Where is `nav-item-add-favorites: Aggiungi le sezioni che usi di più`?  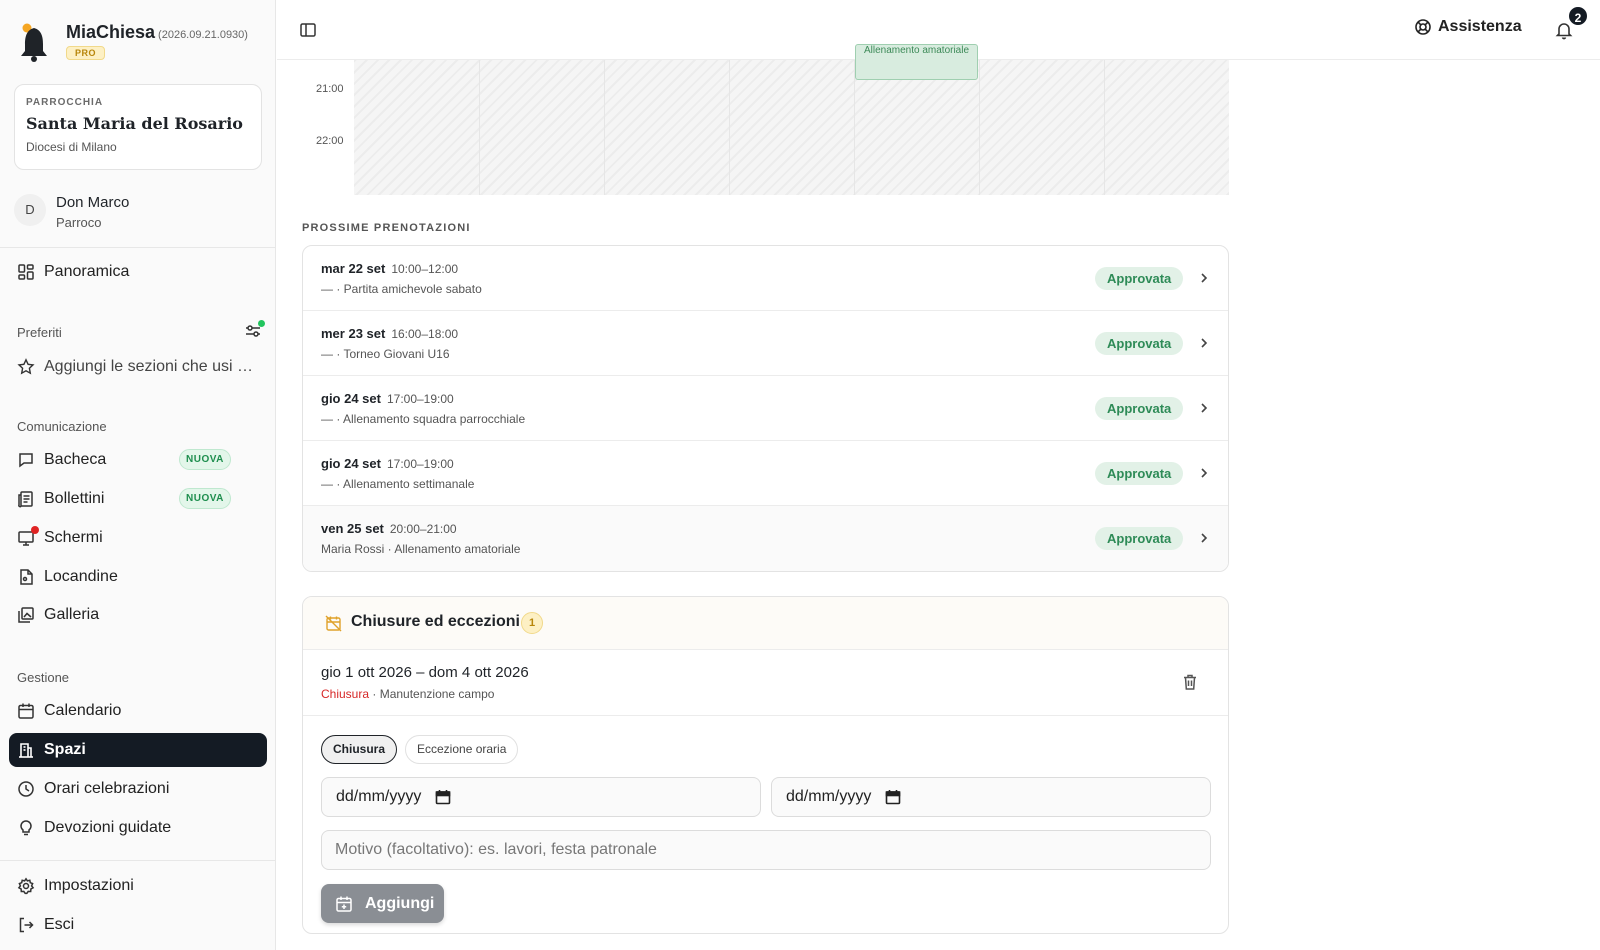 nav-item-add-favorites: Aggiungi le sezioni che usi di più is located at coordinates (138, 367).